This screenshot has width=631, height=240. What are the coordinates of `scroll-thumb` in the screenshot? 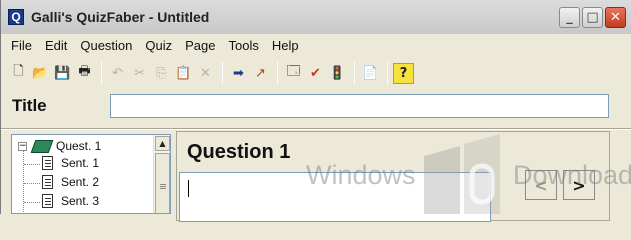 It's located at (162, 183).